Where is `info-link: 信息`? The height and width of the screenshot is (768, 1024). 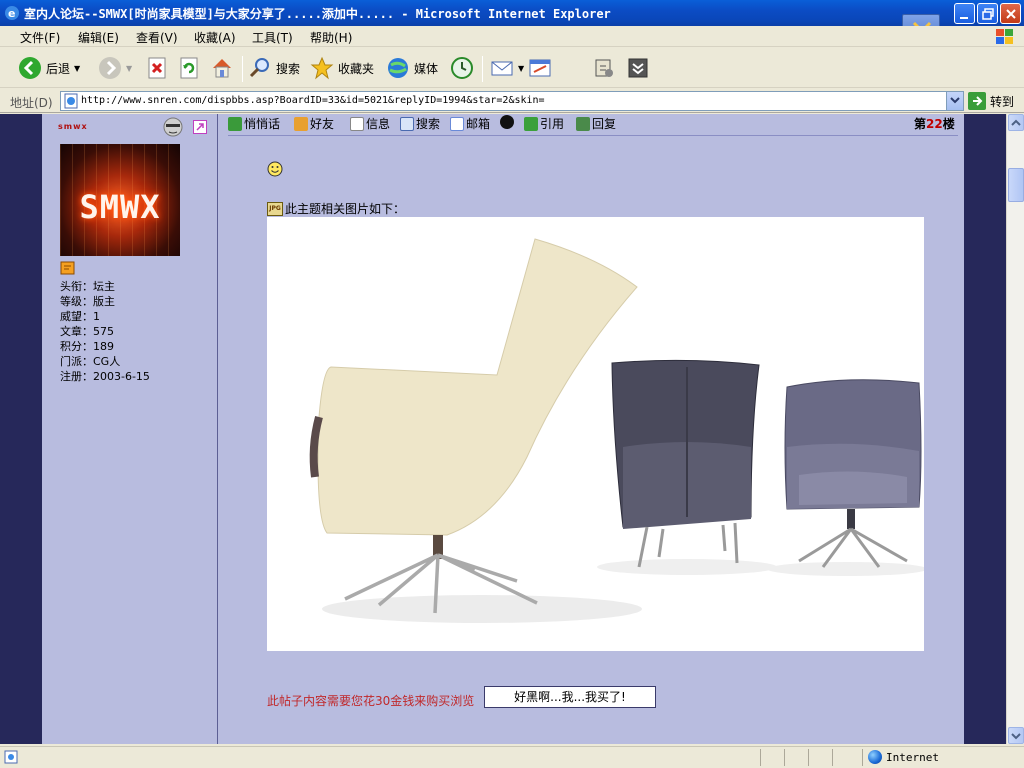
info-link: 信息 is located at coordinates (370, 123).